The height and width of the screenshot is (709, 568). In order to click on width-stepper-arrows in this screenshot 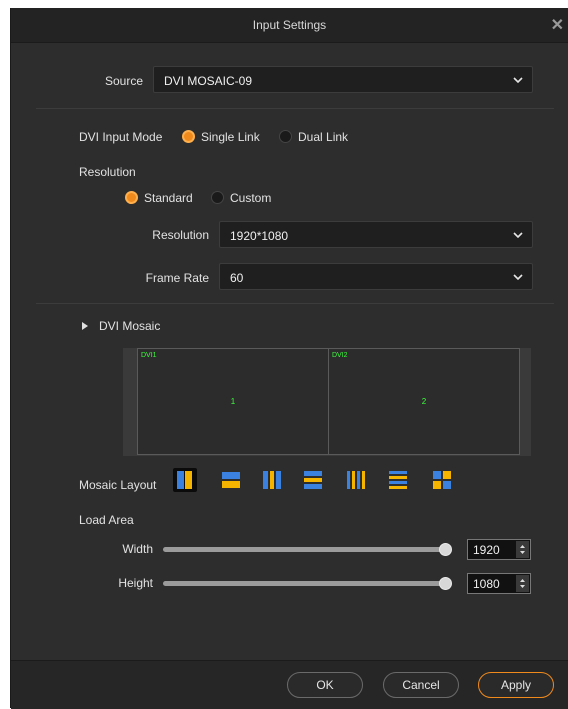, I will do `click(522, 549)`.